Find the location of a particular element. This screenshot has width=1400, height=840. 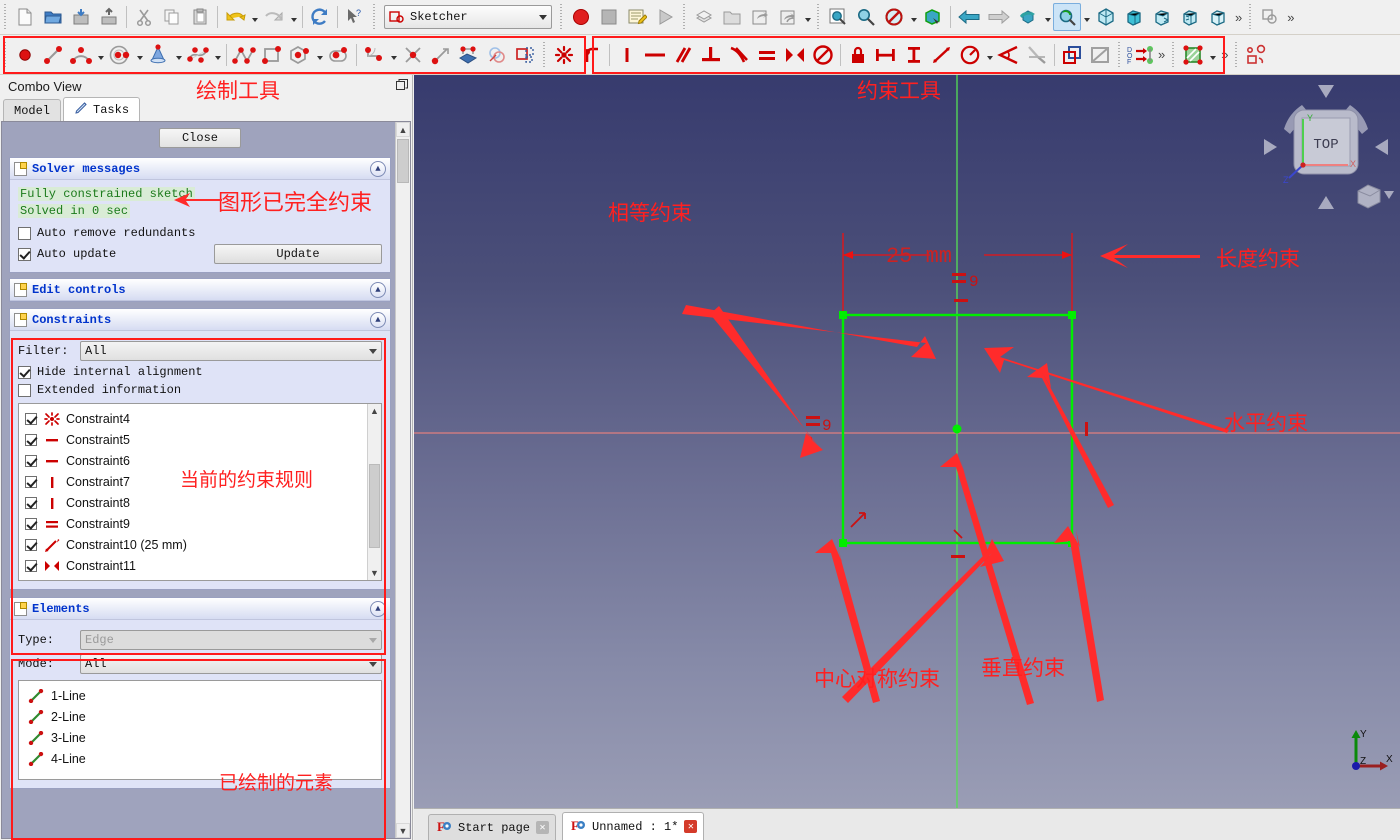

constraint-list-item: Constraint7 is located at coordinates (200, 481).